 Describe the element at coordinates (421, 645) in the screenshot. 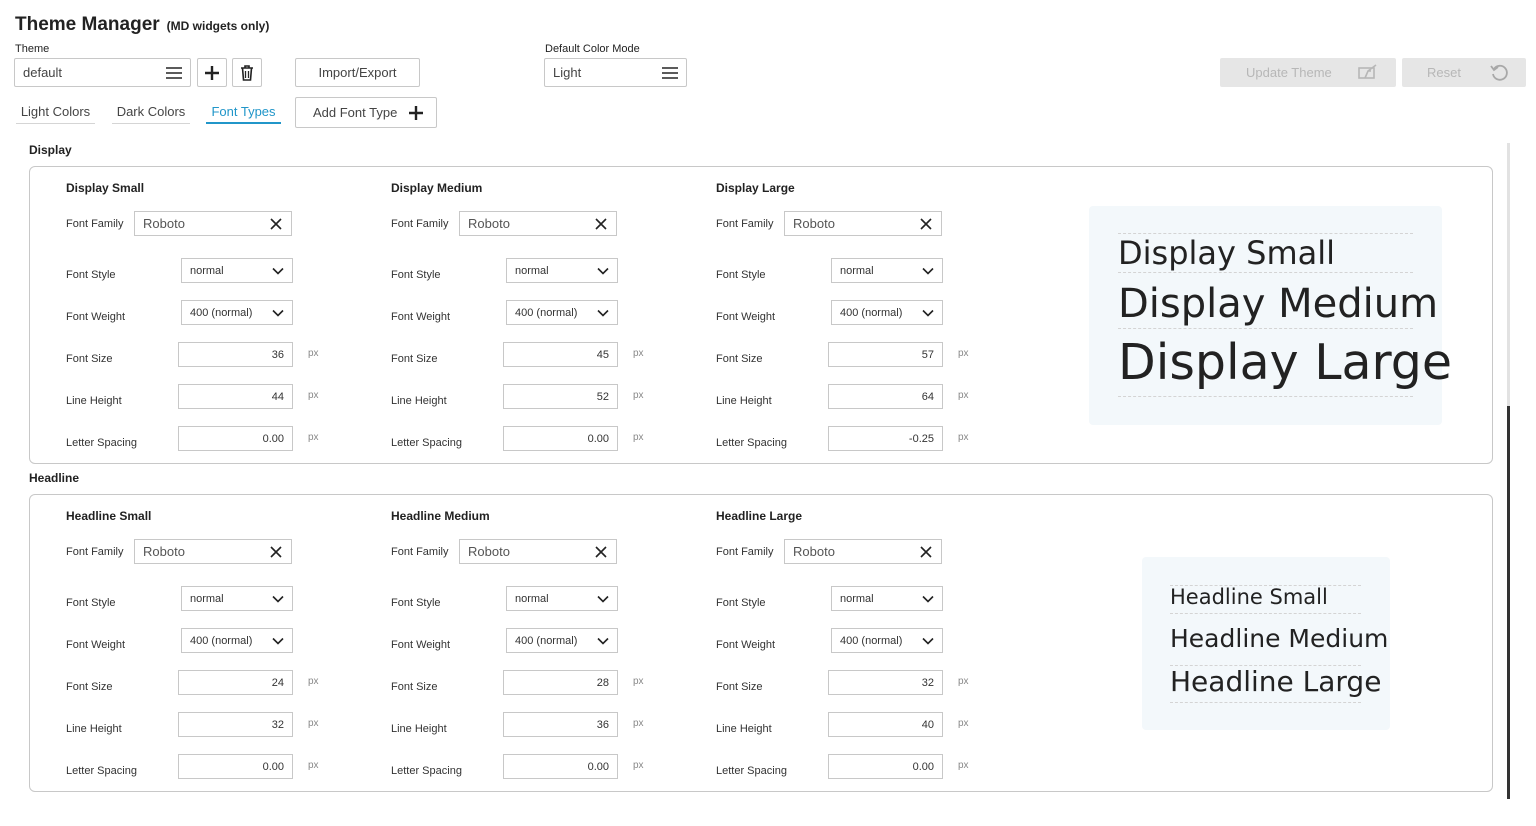

I see `font-weight-label: Font Weight` at that location.